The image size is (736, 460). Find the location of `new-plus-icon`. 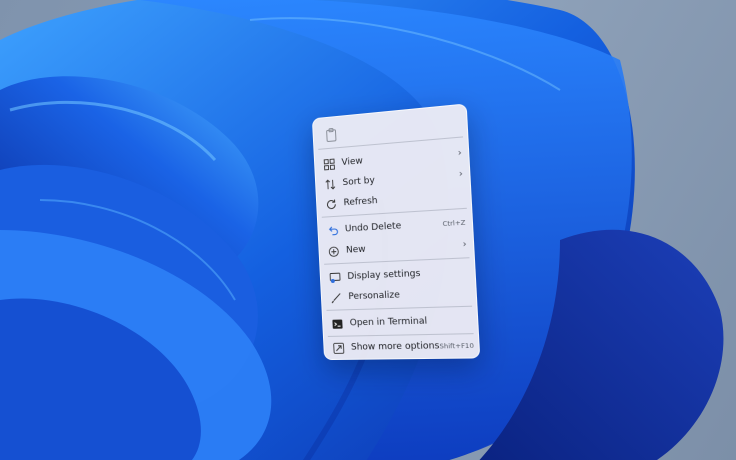

new-plus-icon is located at coordinates (333, 251).